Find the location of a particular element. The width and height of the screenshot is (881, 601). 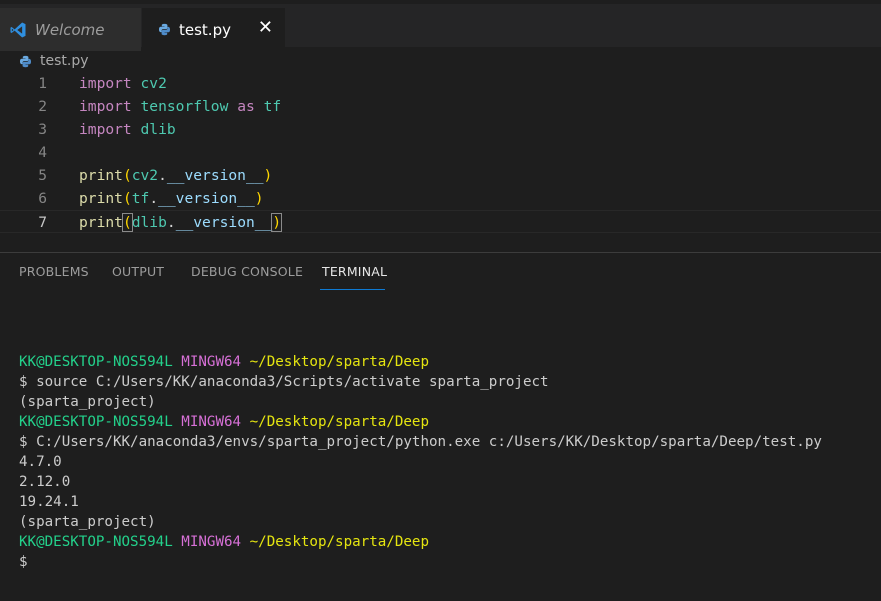

line-number: 1 is located at coordinates (42, 83).